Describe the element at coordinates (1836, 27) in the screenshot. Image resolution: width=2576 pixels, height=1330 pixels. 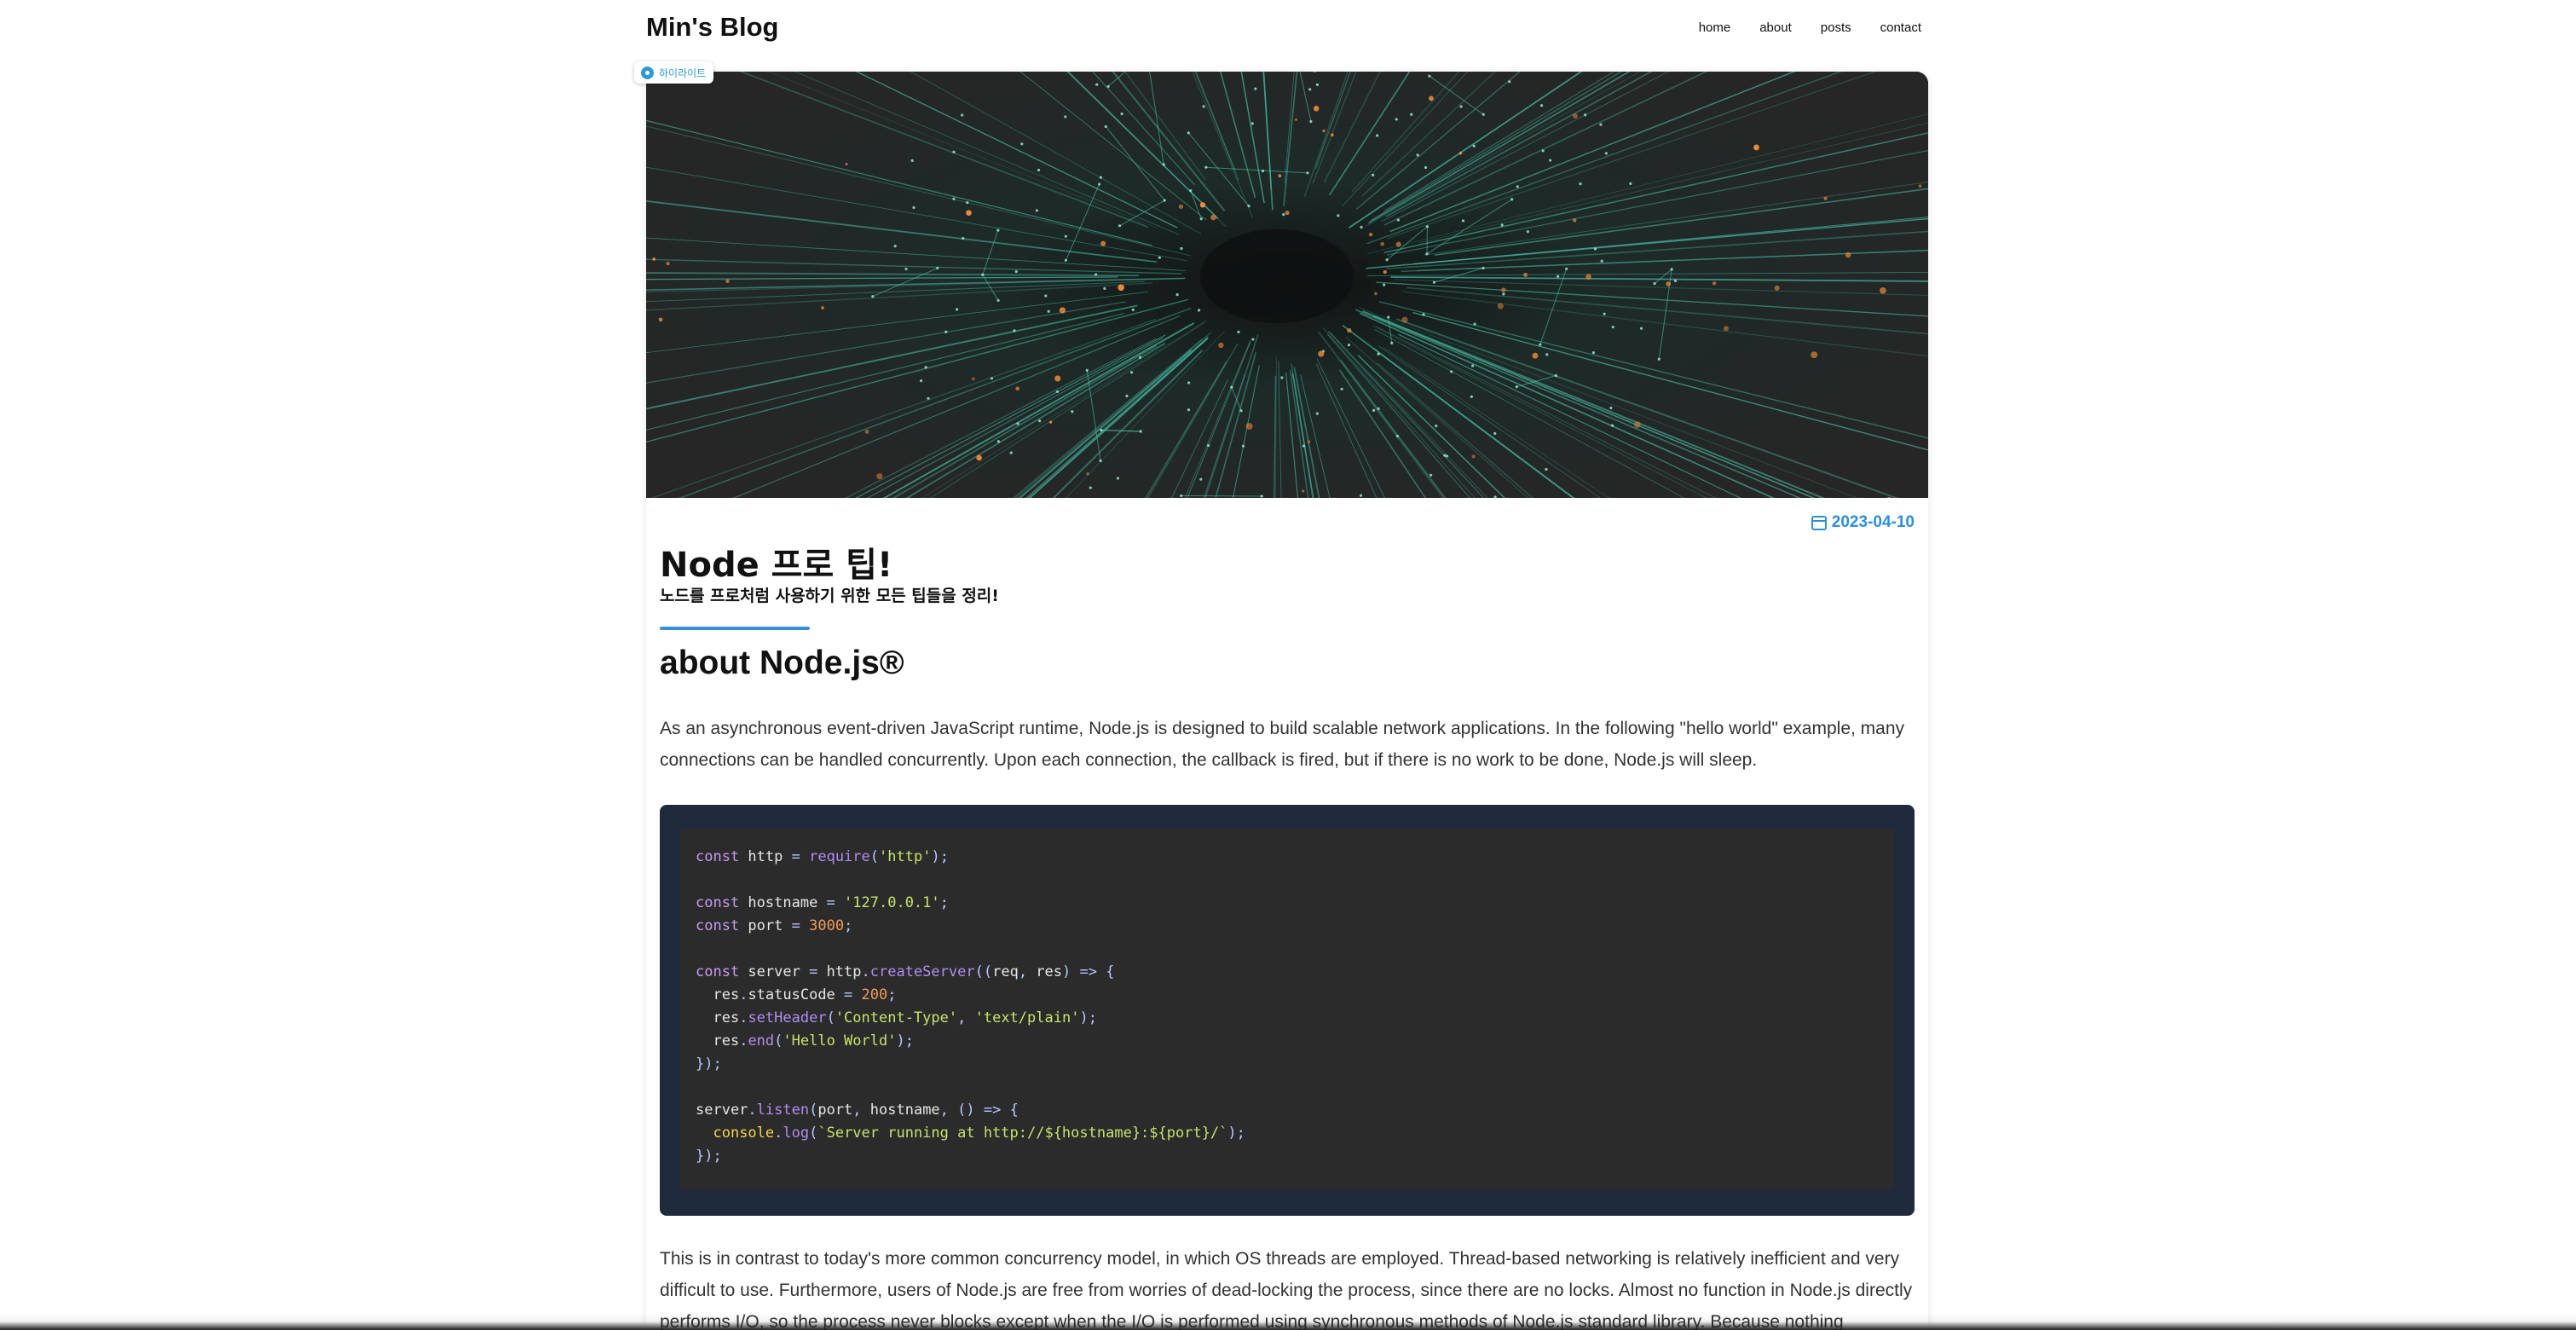
I see `nav-posts-link: posts` at that location.